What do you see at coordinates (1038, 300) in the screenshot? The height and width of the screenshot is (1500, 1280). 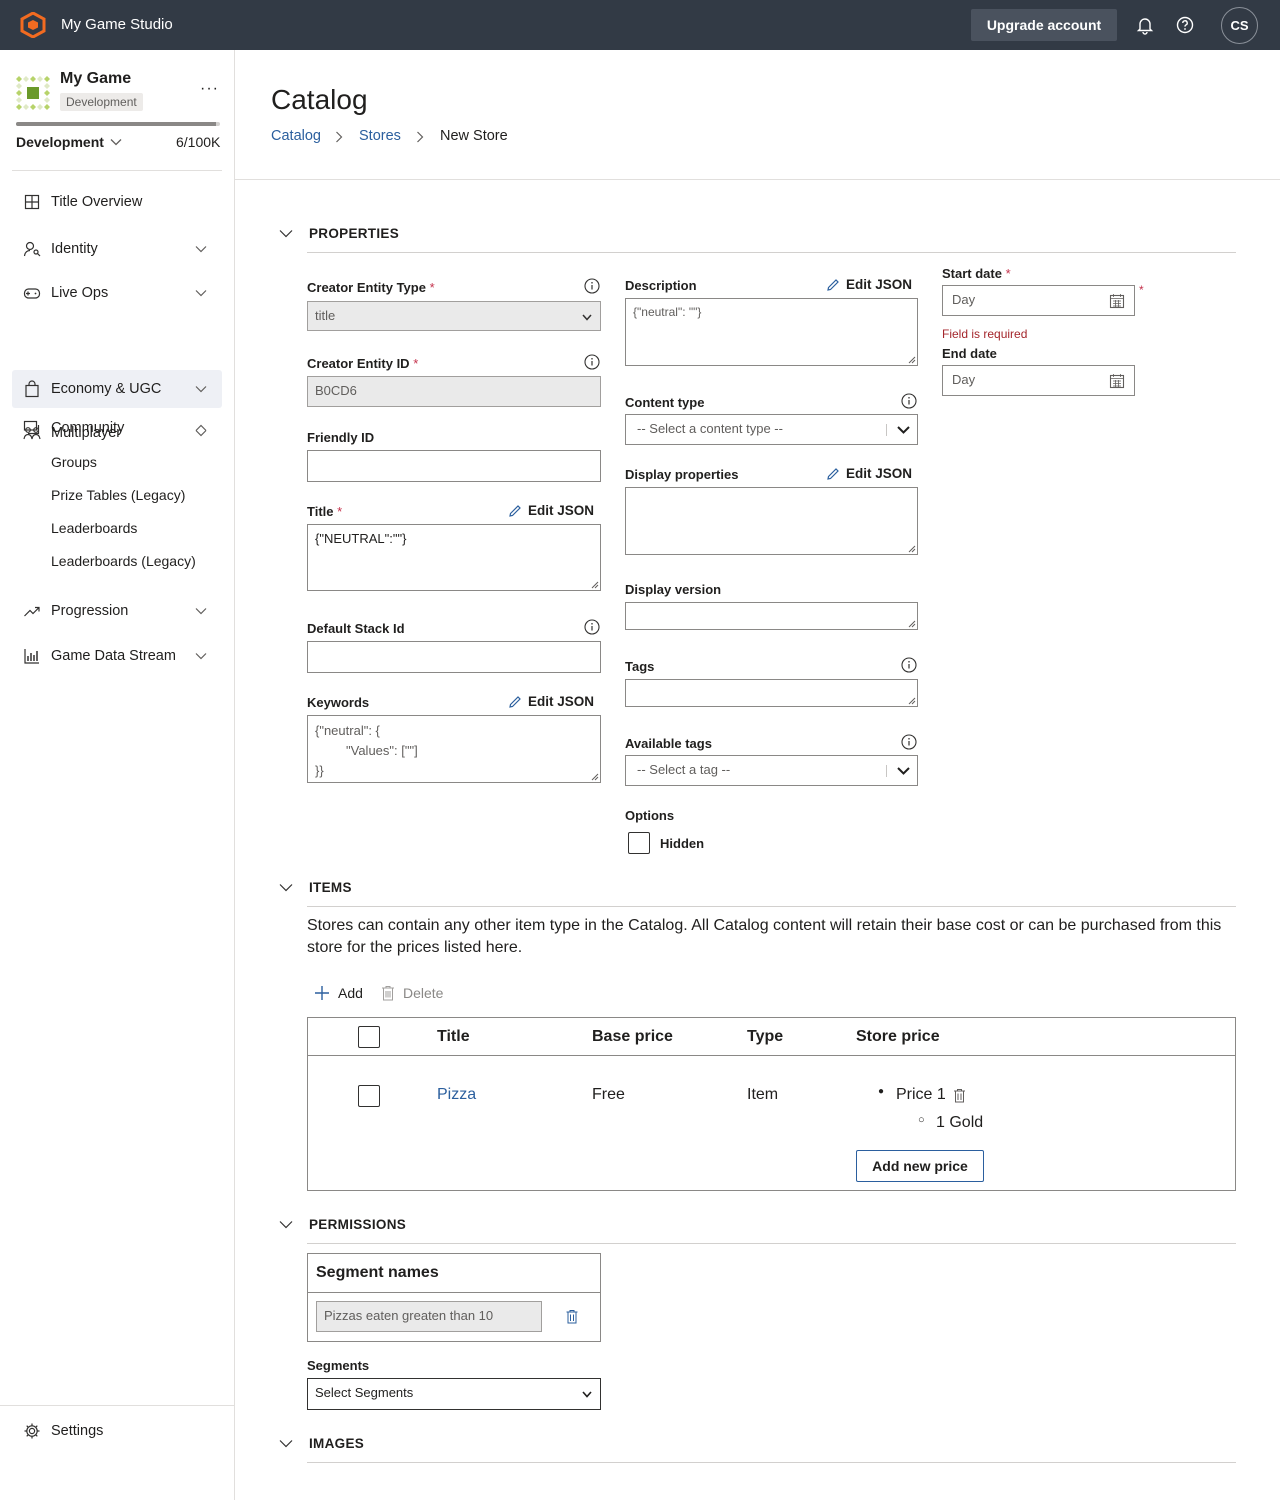 I see `start-date-input: Day` at bounding box center [1038, 300].